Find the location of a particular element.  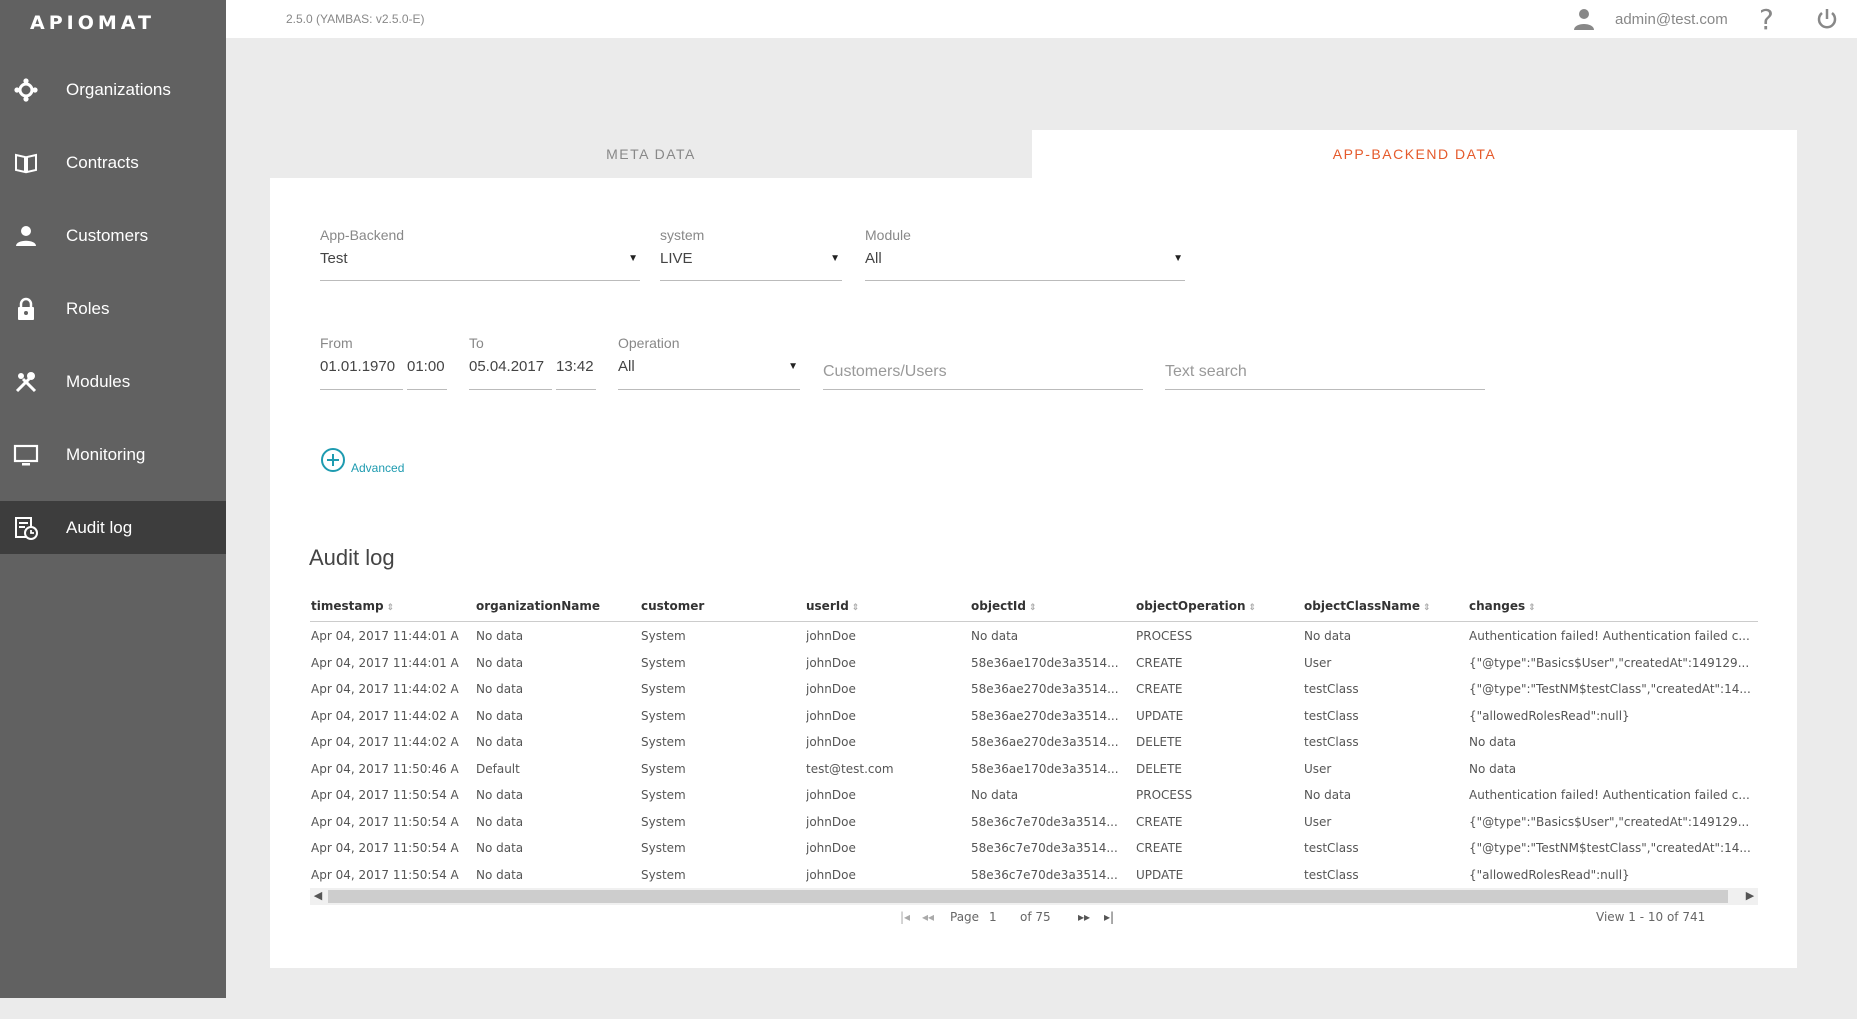

system-select: system LIVE ▼ is located at coordinates (751, 254).